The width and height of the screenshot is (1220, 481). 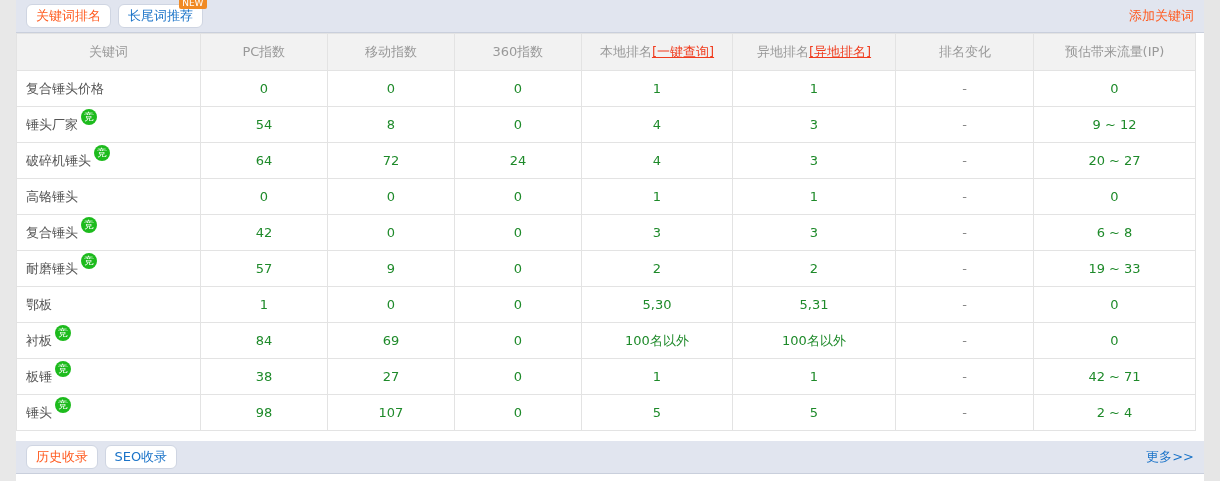 I want to click on table-cell: 8, so click(x=391, y=124).